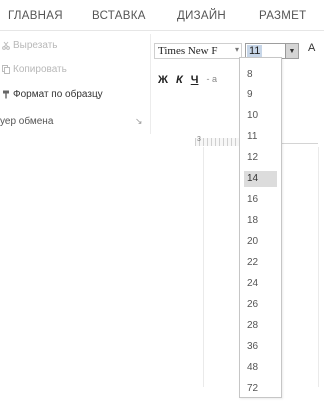  I want to click on cut-button: Вырезать, so click(29, 45).